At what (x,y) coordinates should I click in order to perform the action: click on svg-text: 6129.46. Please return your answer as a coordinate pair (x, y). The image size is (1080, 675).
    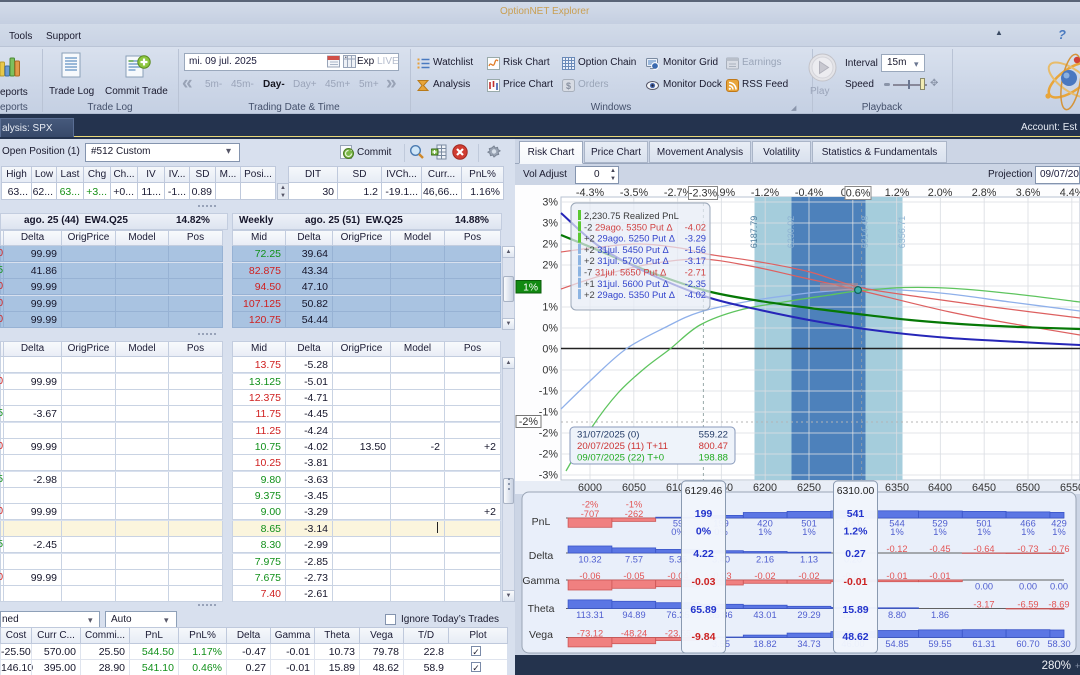
    Looking at the image, I should click on (704, 491).